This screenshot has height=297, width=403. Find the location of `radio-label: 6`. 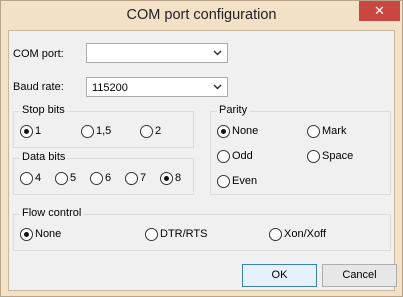

radio-label: 6 is located at coordinates (108, 178).